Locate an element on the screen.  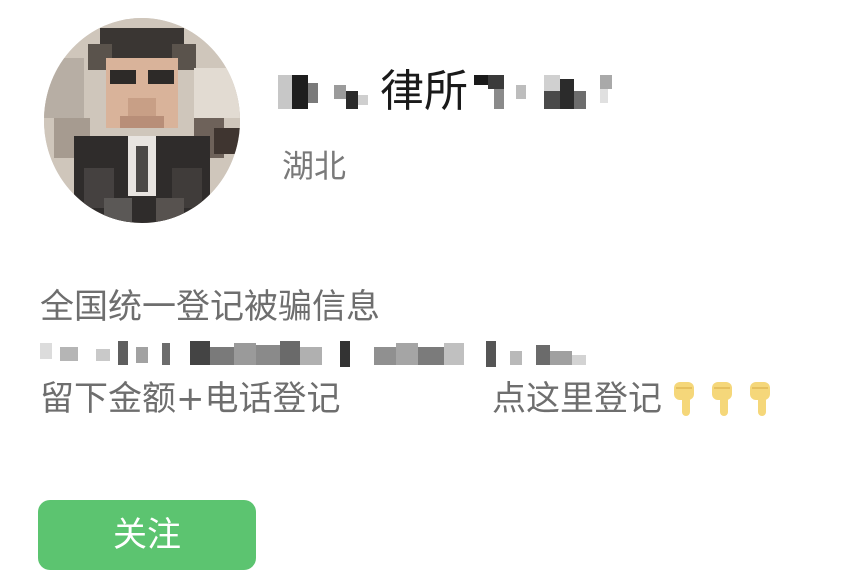
profile-location: 湖北 is located at coordinates (314, 166).